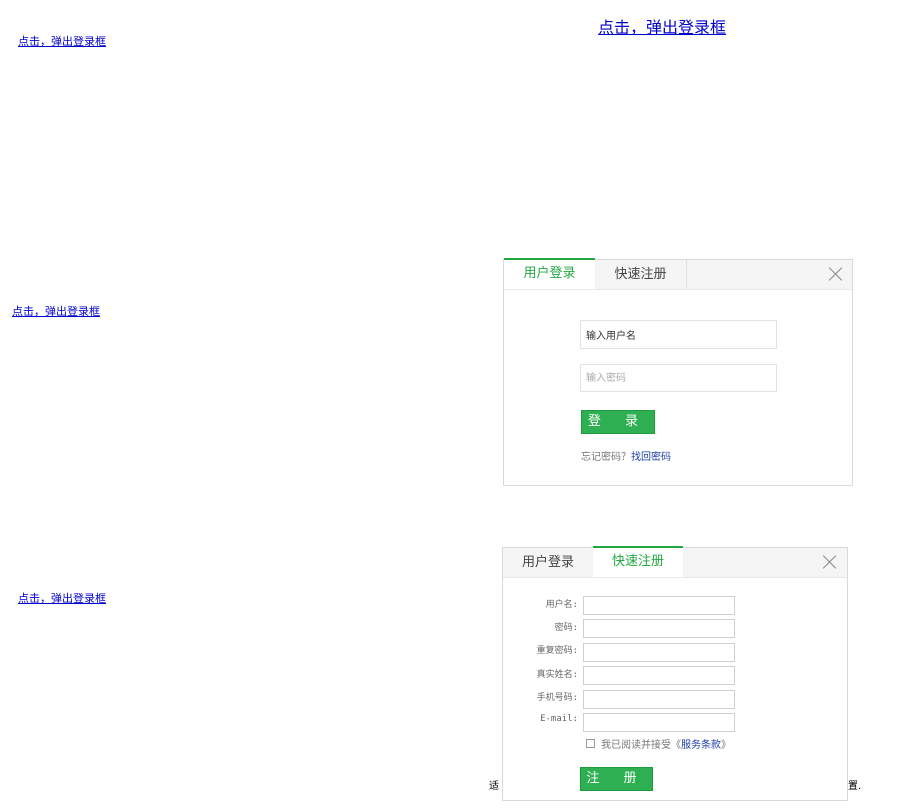 The width and height of the screenshot is (924, 809). What do you see at coordinates (659, 675) in the screenshot?
I see `reg-real-name-input` at bounding box center [659, 675].